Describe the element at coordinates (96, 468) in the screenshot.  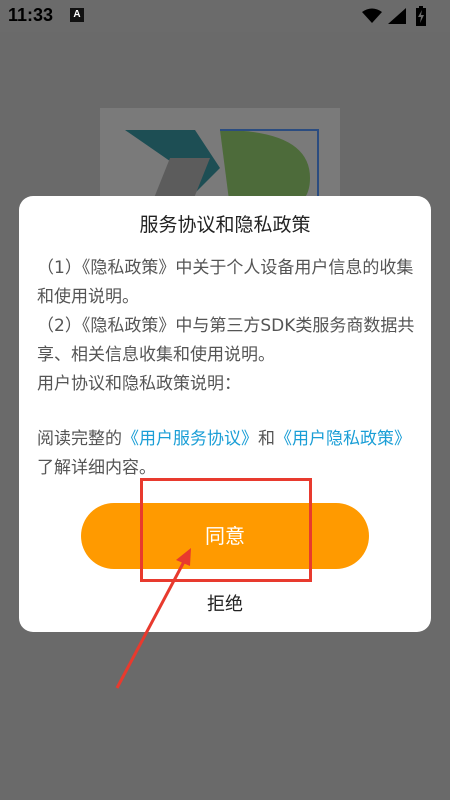
I see `read-suffix: 了解详细内容。` at that location.